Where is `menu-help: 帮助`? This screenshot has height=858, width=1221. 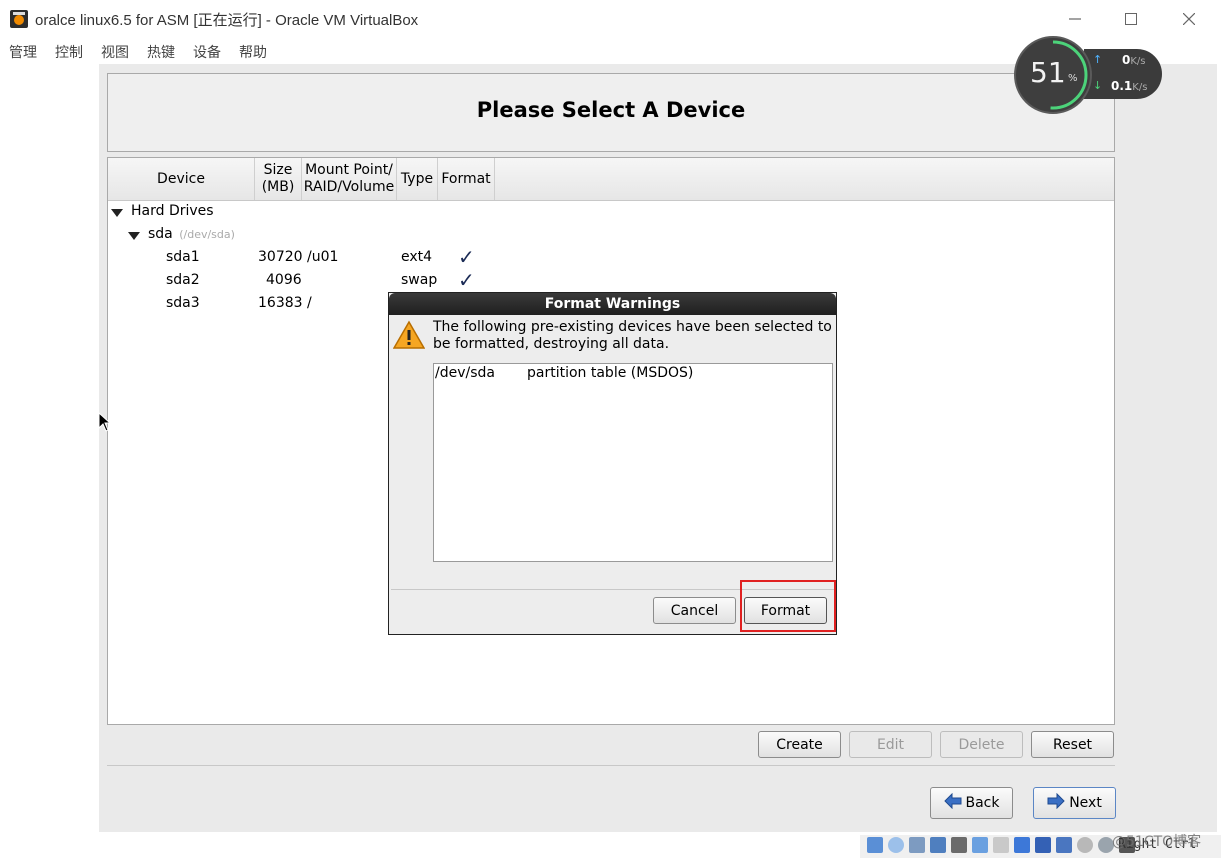
menu-help: 帮助 is located at coordinates (253, 52).